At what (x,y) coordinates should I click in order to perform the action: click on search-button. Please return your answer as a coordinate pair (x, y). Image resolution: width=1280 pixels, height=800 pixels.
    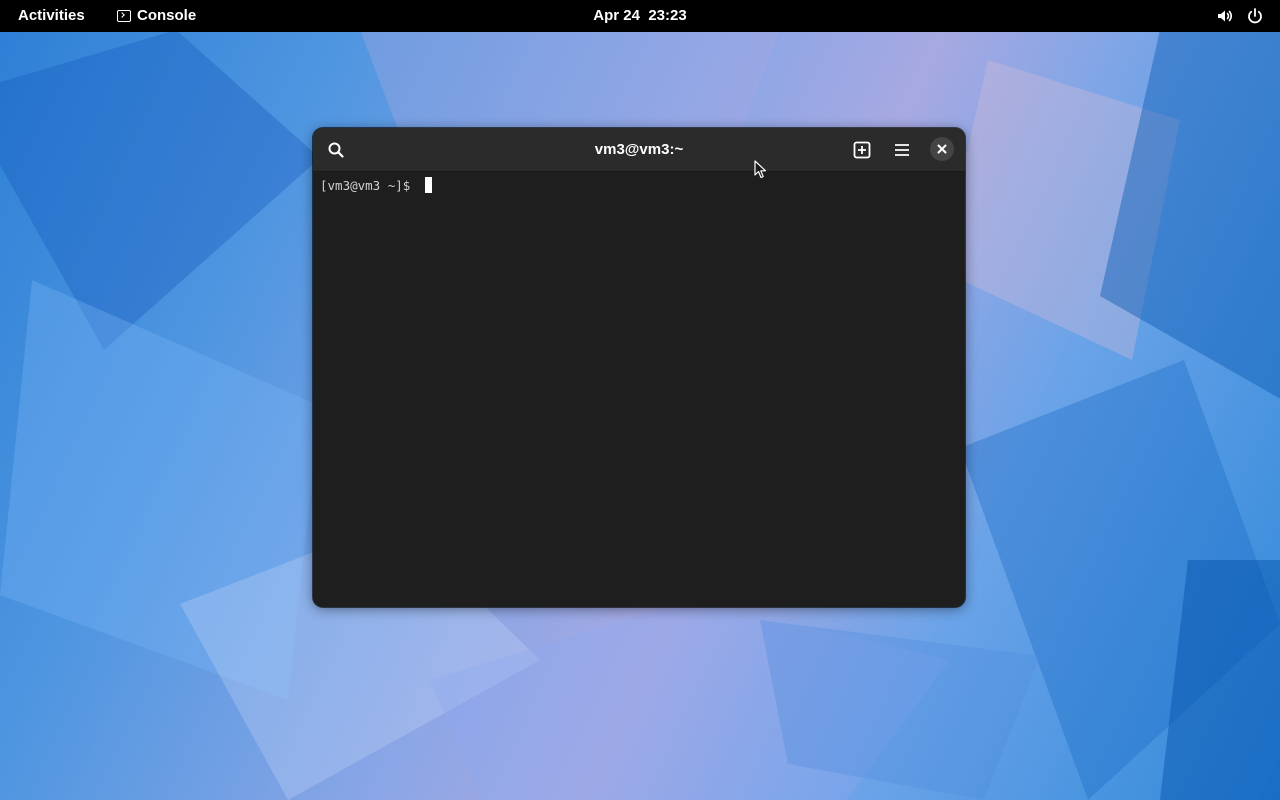
    Looking at the image, I should click on (336, 150).